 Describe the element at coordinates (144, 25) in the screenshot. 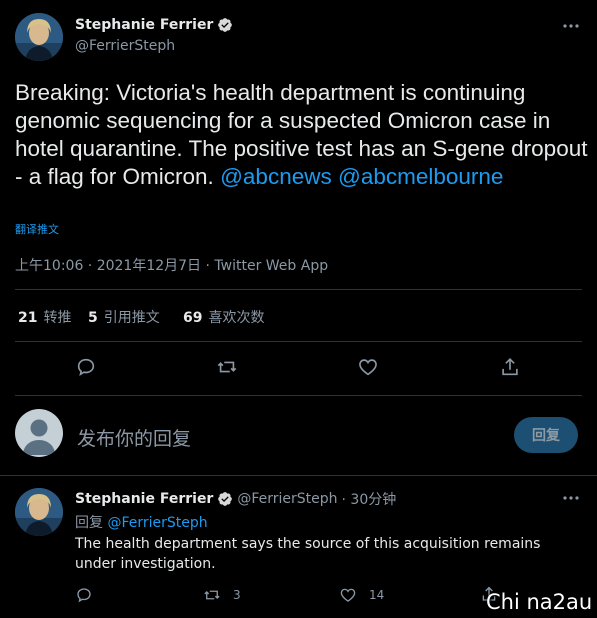

I see `author-name: Stephanie Ferrier` at that location.